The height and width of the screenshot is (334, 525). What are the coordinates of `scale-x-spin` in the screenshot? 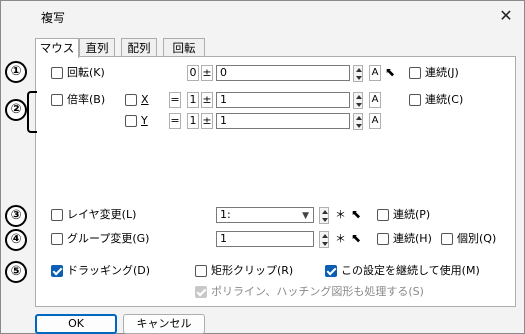 It's located at (358, 100).